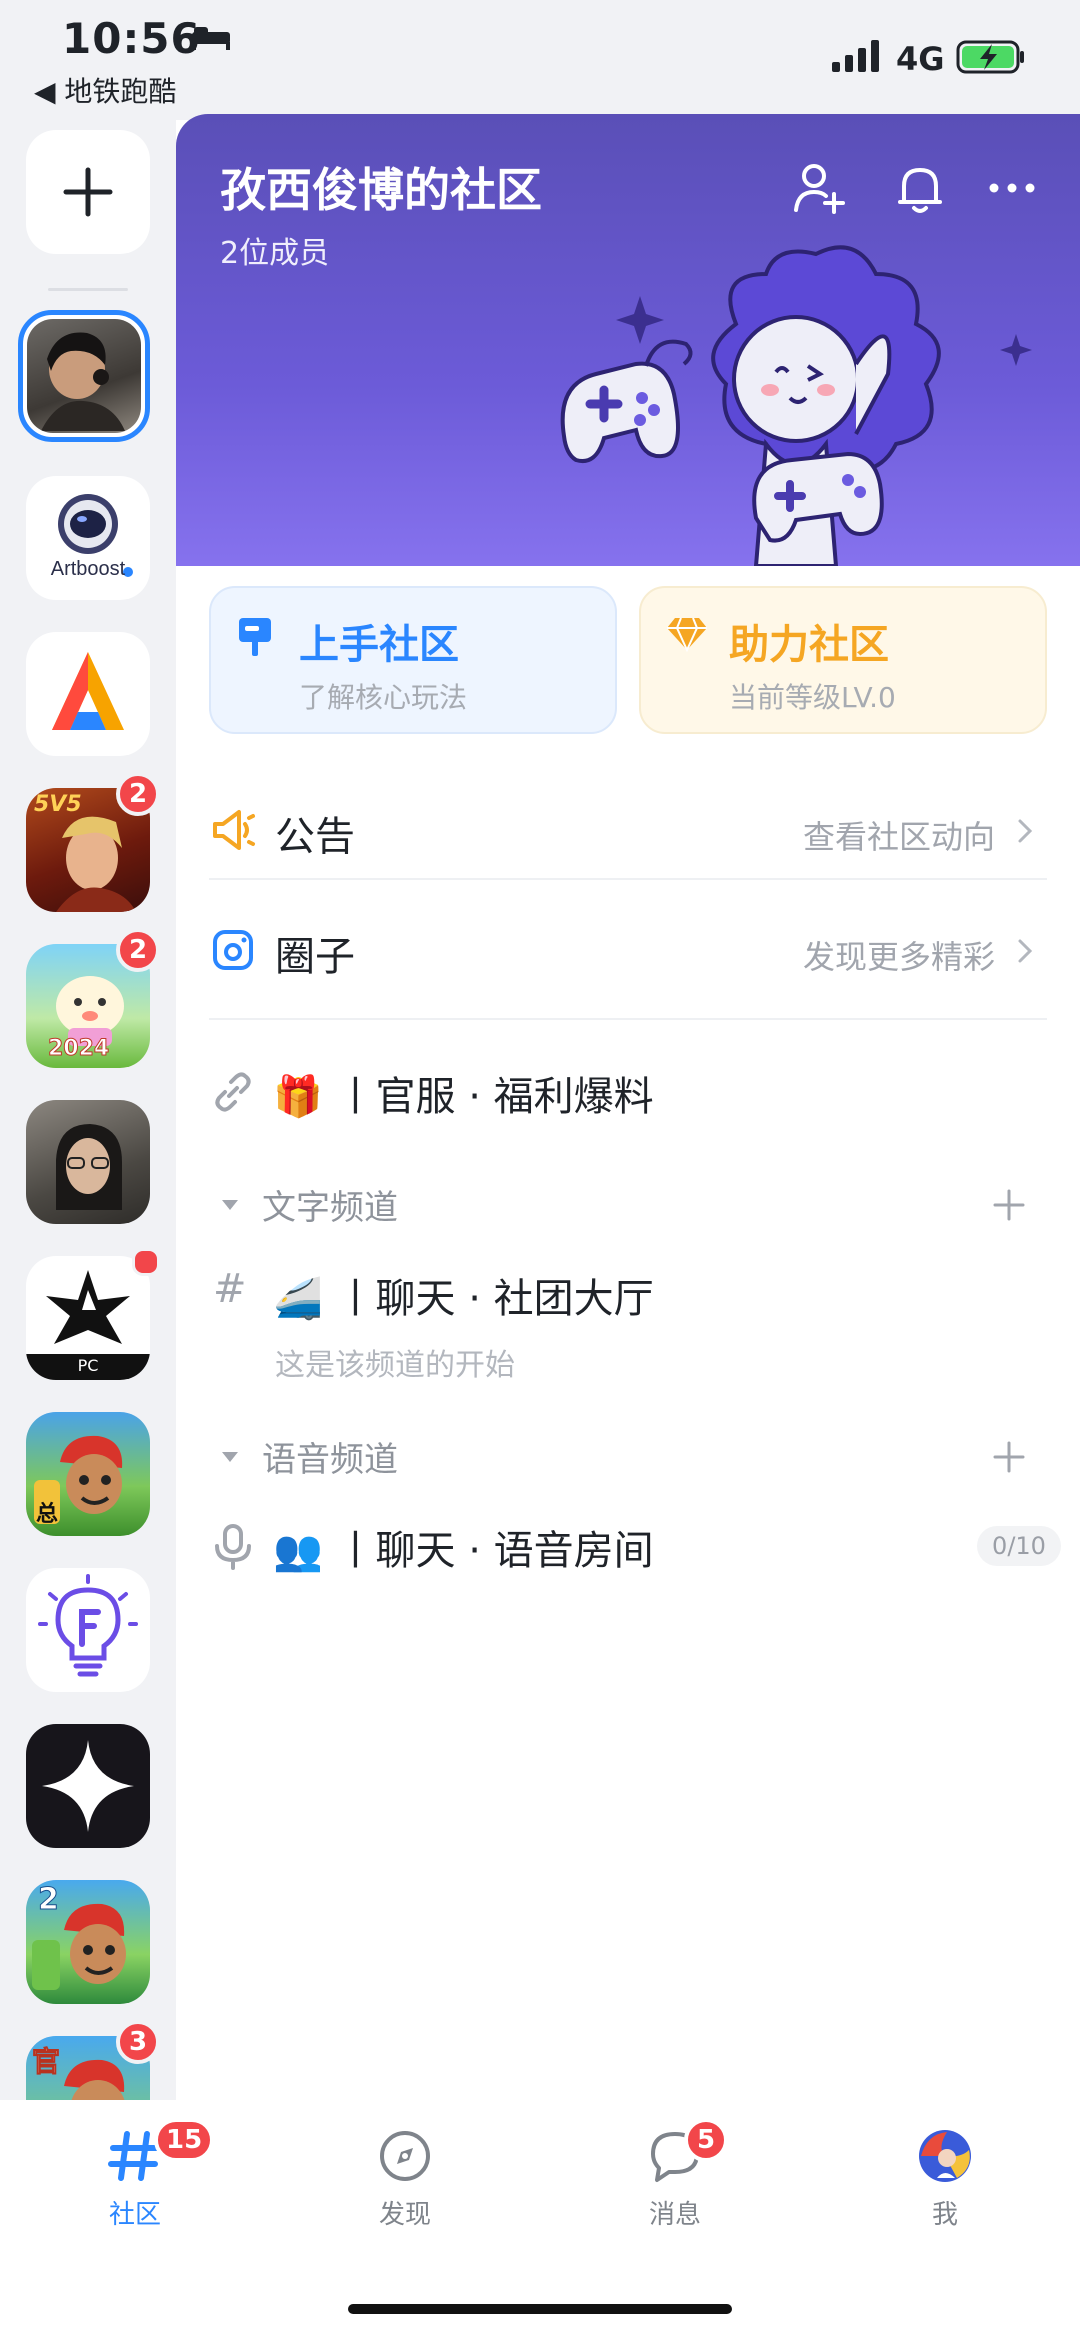 The height and width of the screenshot is (2337, 1080). I want to click on rail-item-sparkle-app, so click(88, 1786).